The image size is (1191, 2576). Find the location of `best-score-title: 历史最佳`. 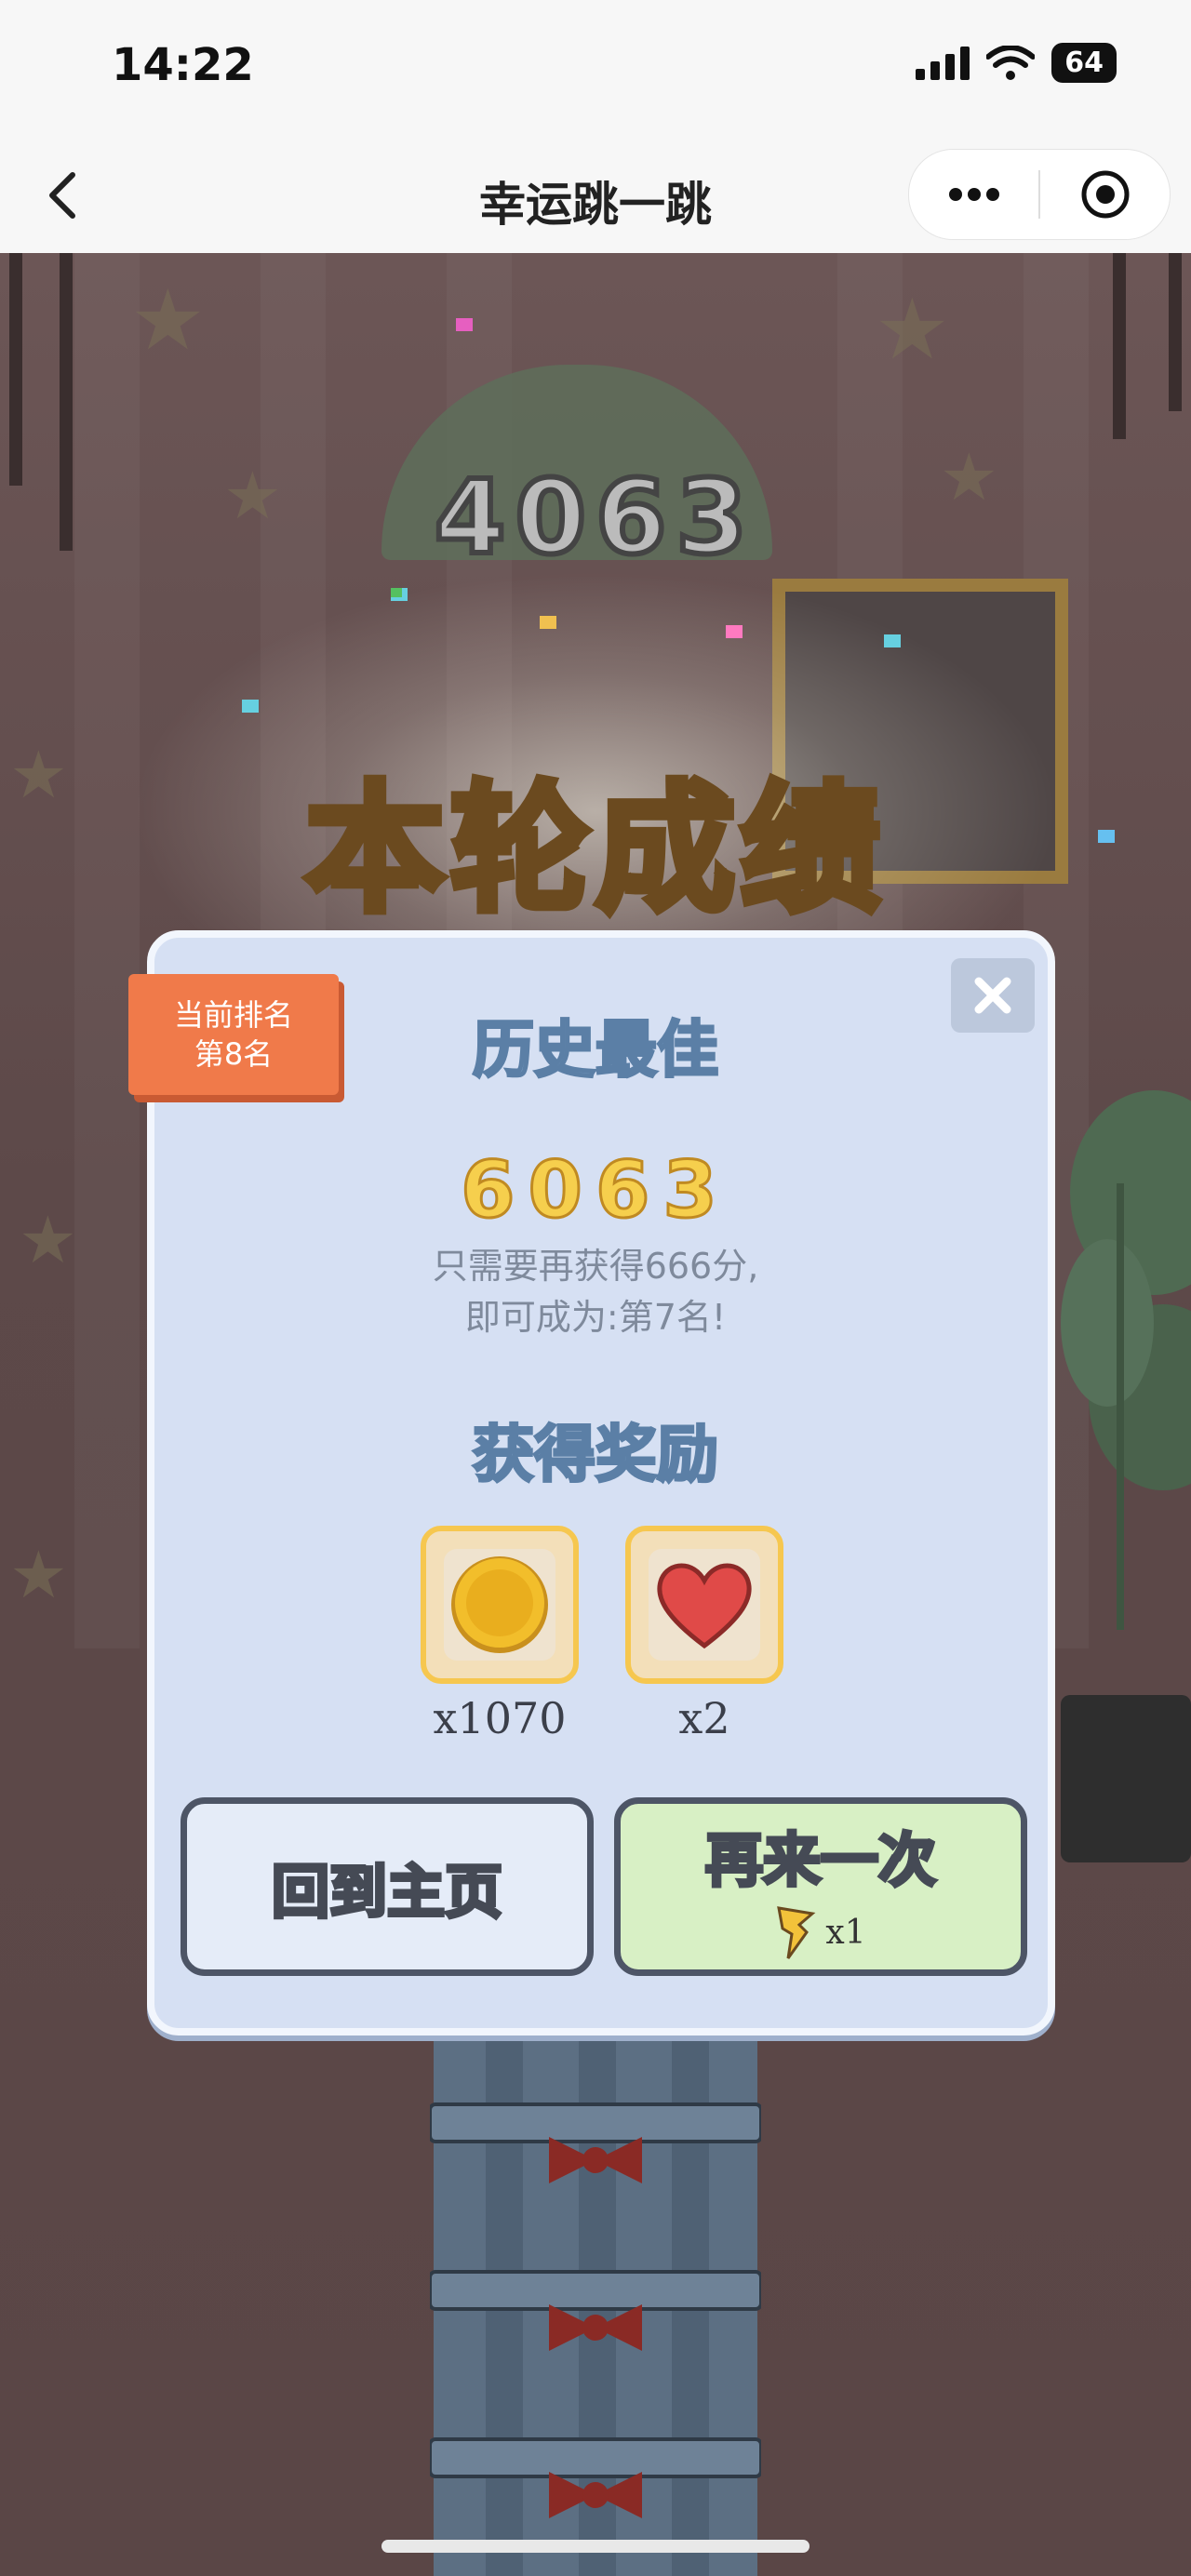

best-score-title: 历史最佳 is located at coordinates (596, 1050).